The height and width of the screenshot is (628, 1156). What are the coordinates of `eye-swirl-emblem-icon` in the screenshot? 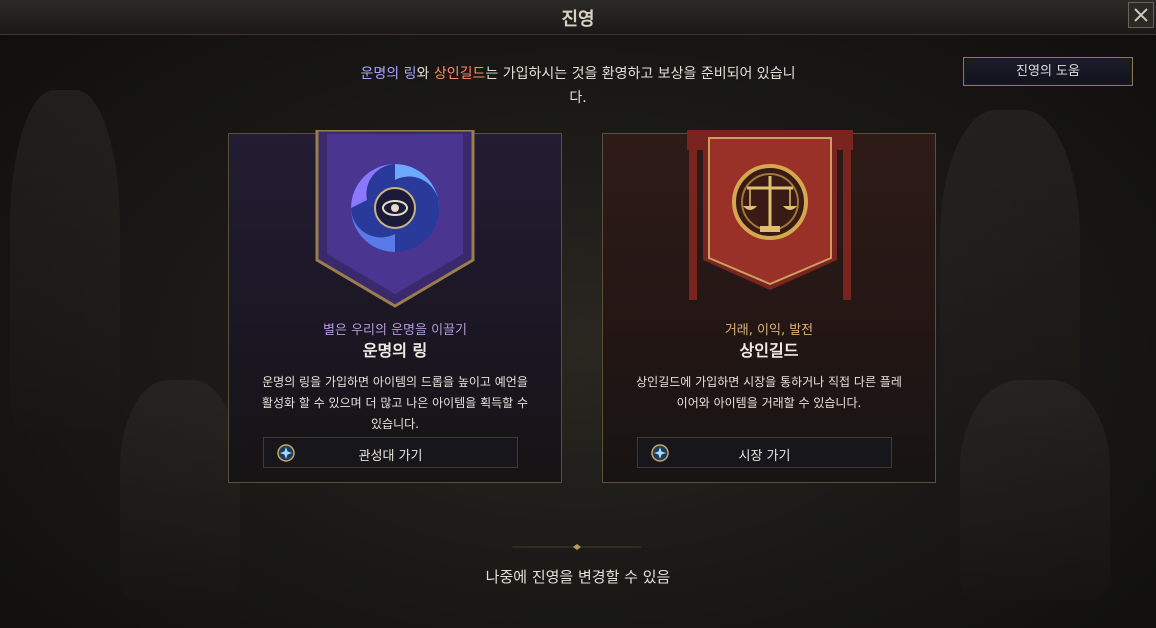 It's located at (395, 208).